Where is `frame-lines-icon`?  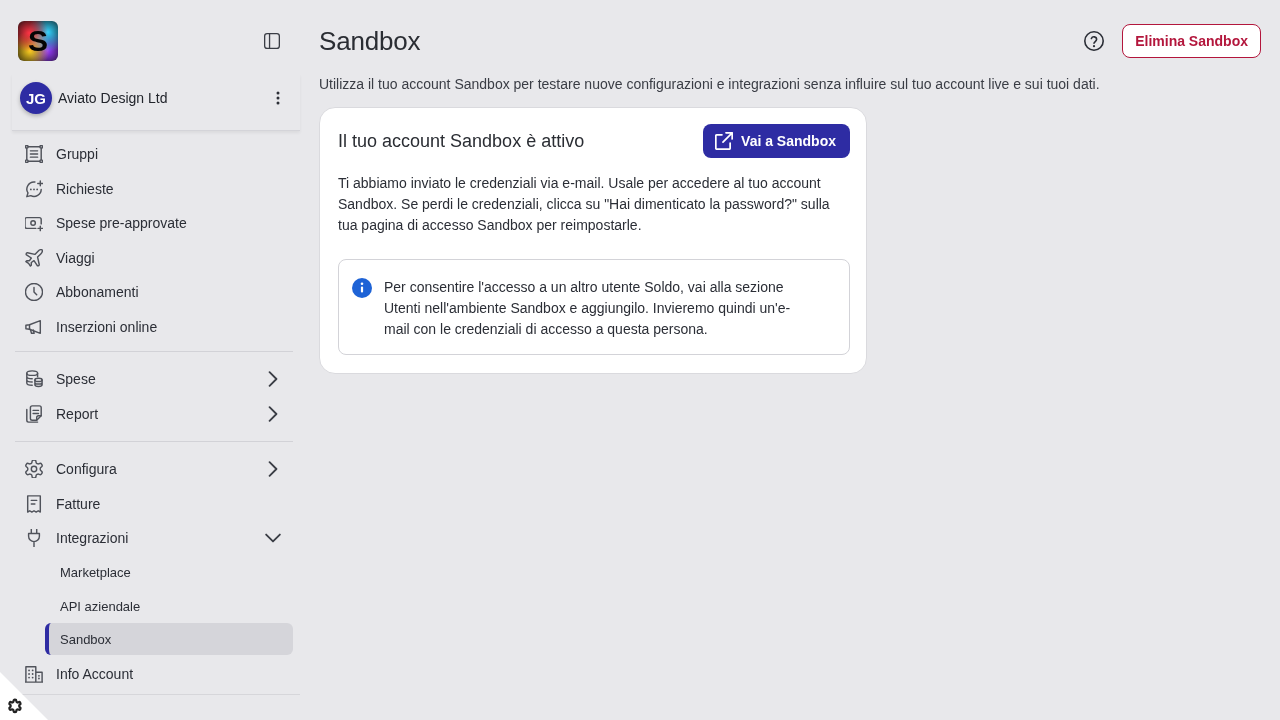
frame-lines-icon is located at coordinates (34, 154).